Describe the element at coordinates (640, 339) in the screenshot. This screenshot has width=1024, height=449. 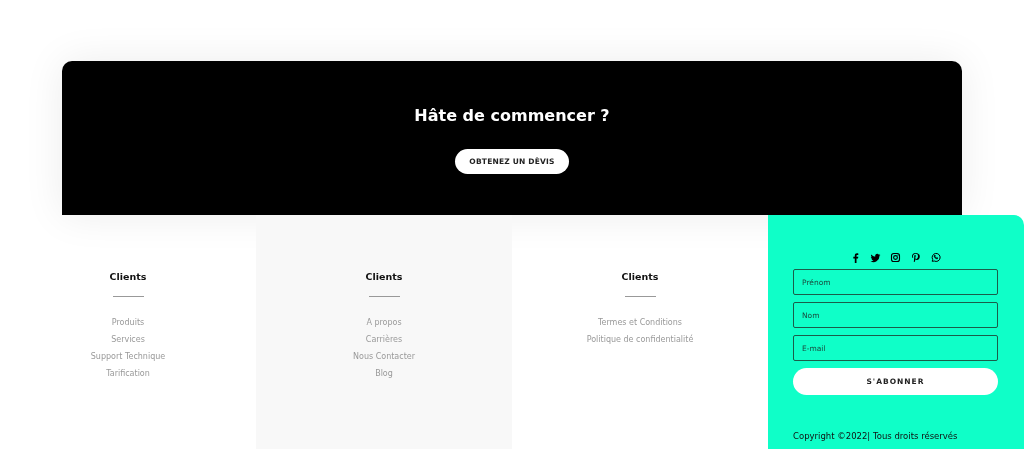
I see `footer-link: Politique de confidentialité` at that location.